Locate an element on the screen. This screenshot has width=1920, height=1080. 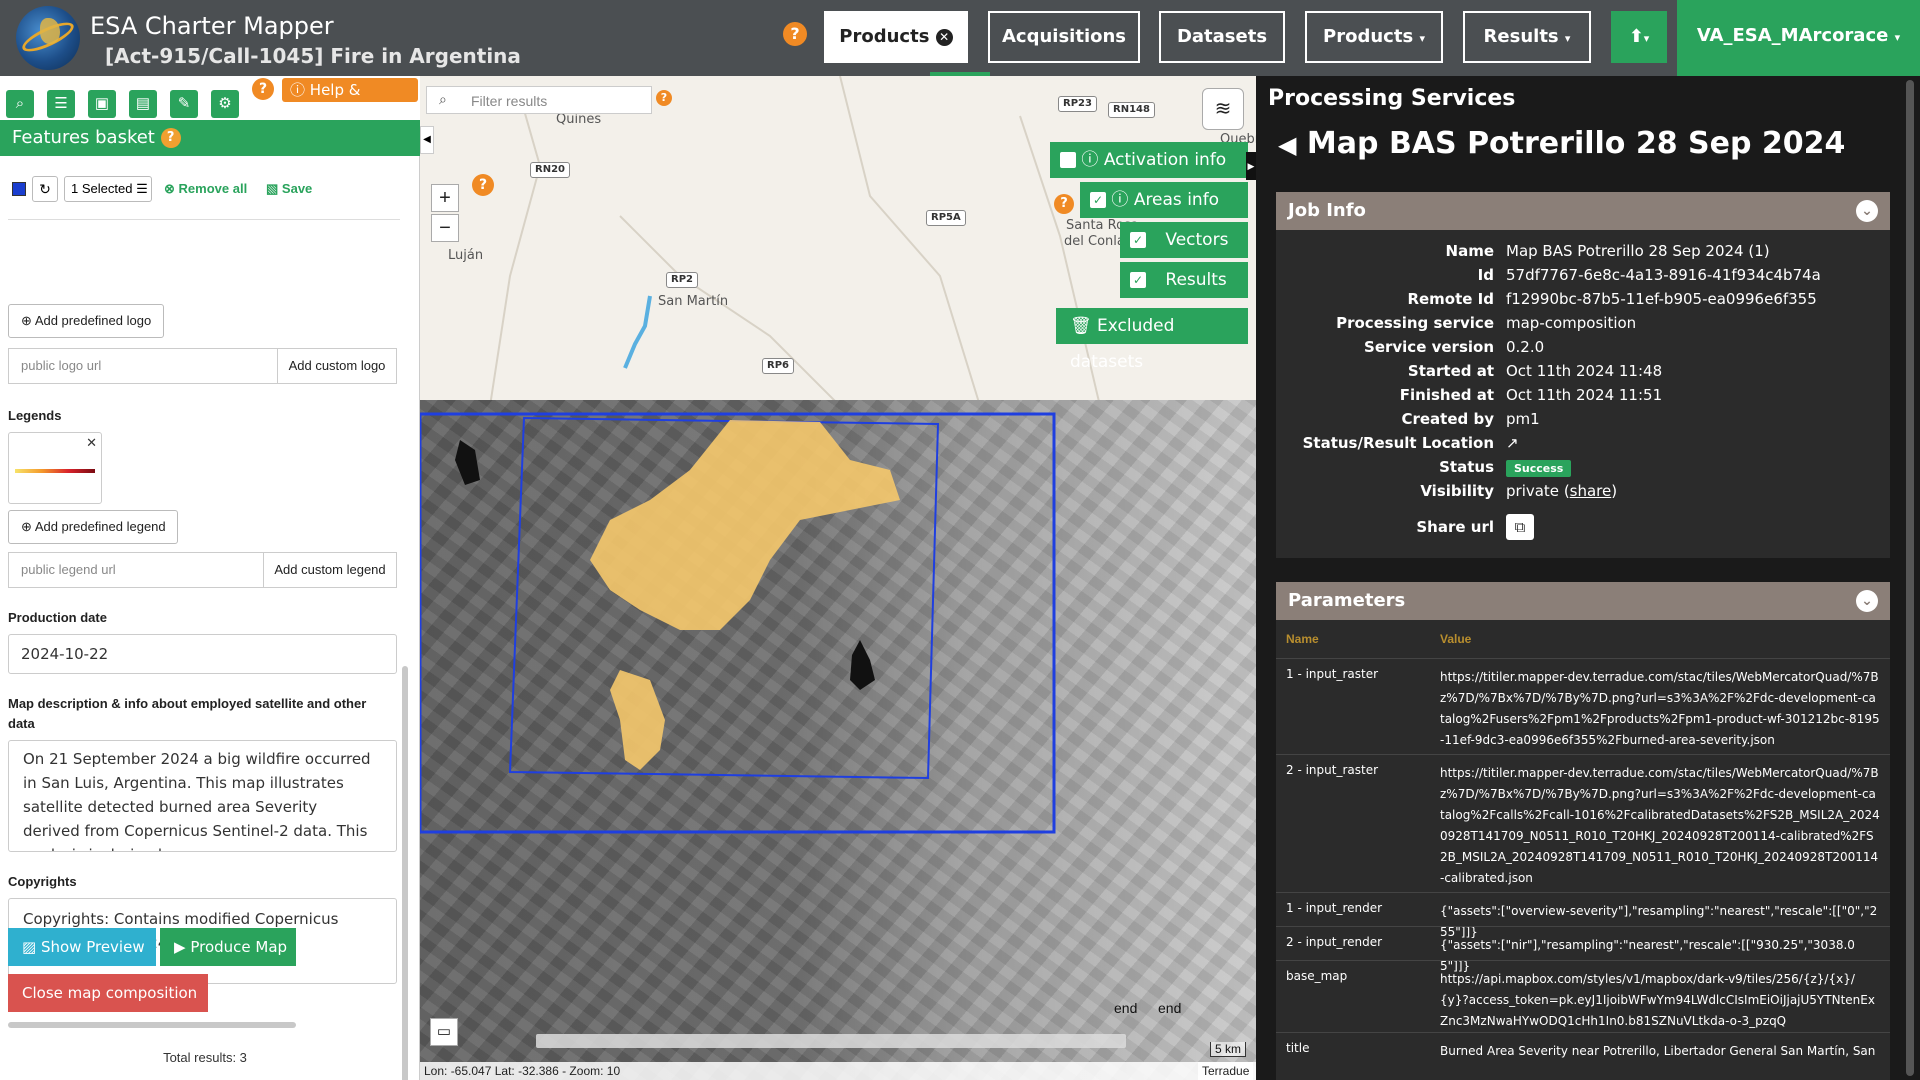
close-circle-icon: ✕ is located at coordinates (944, 37).